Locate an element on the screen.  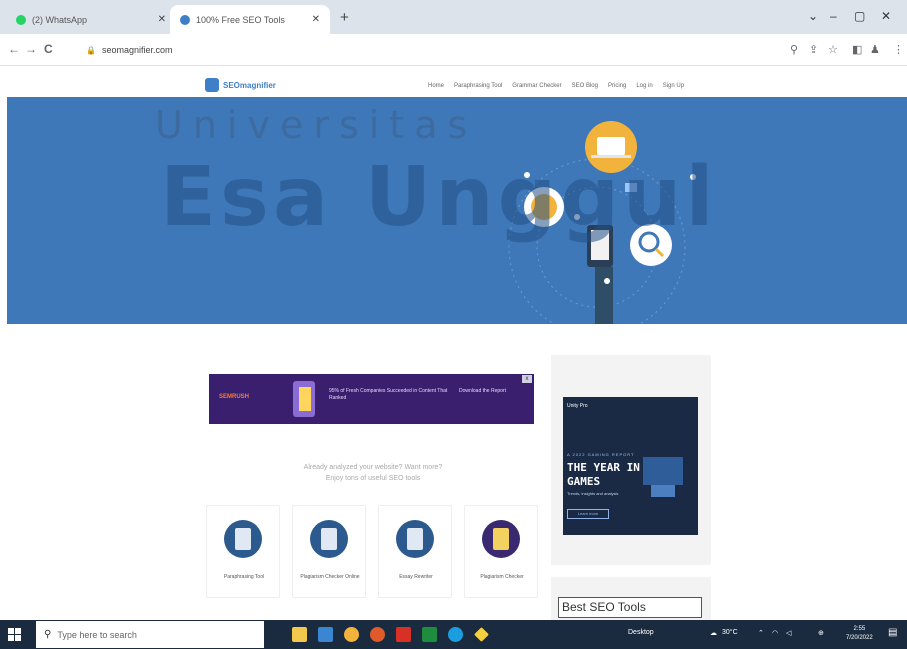
clock-time: 2:55 is located at coordinates (859, 629).